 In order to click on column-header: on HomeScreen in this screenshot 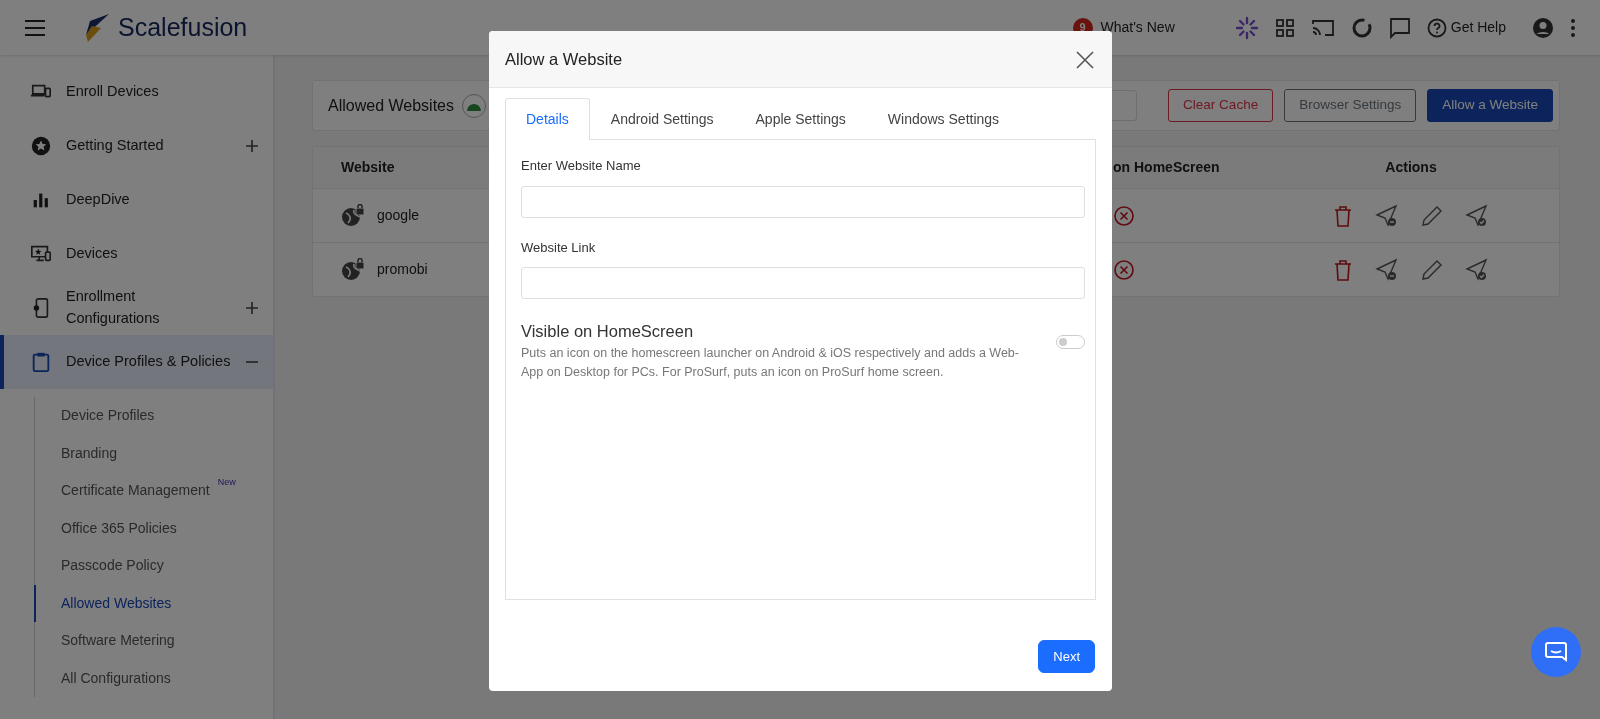, I will do `click(1166, 167)`.